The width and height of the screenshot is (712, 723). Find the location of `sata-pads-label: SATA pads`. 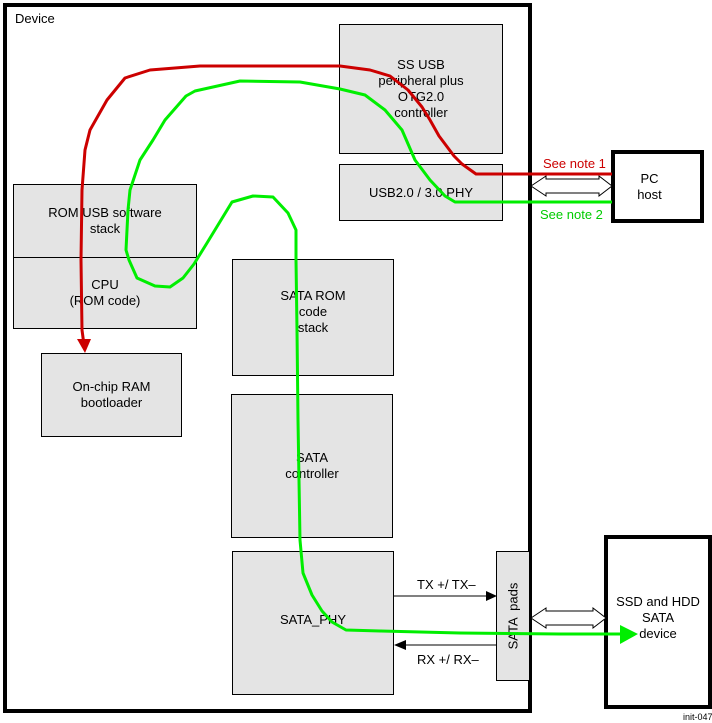

sata-pads-label: SATA pads is located at coordinates (513, 616).